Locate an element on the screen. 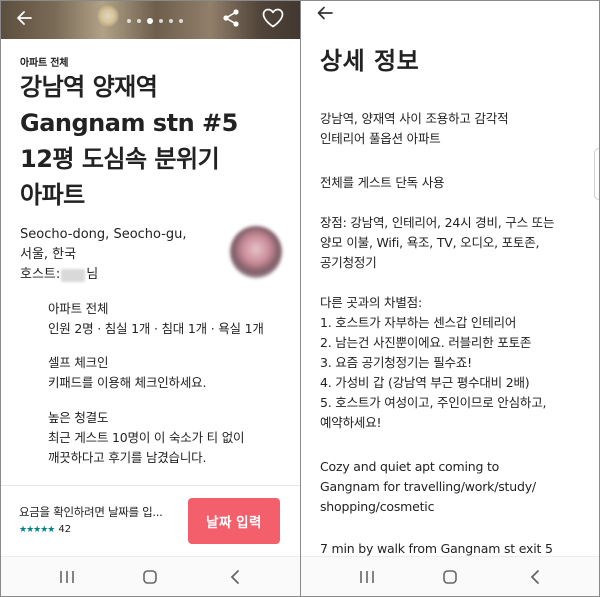 The width and height of the screenshot is (600, 597). host-suffix: 님 is located at coordinates (92, 274).